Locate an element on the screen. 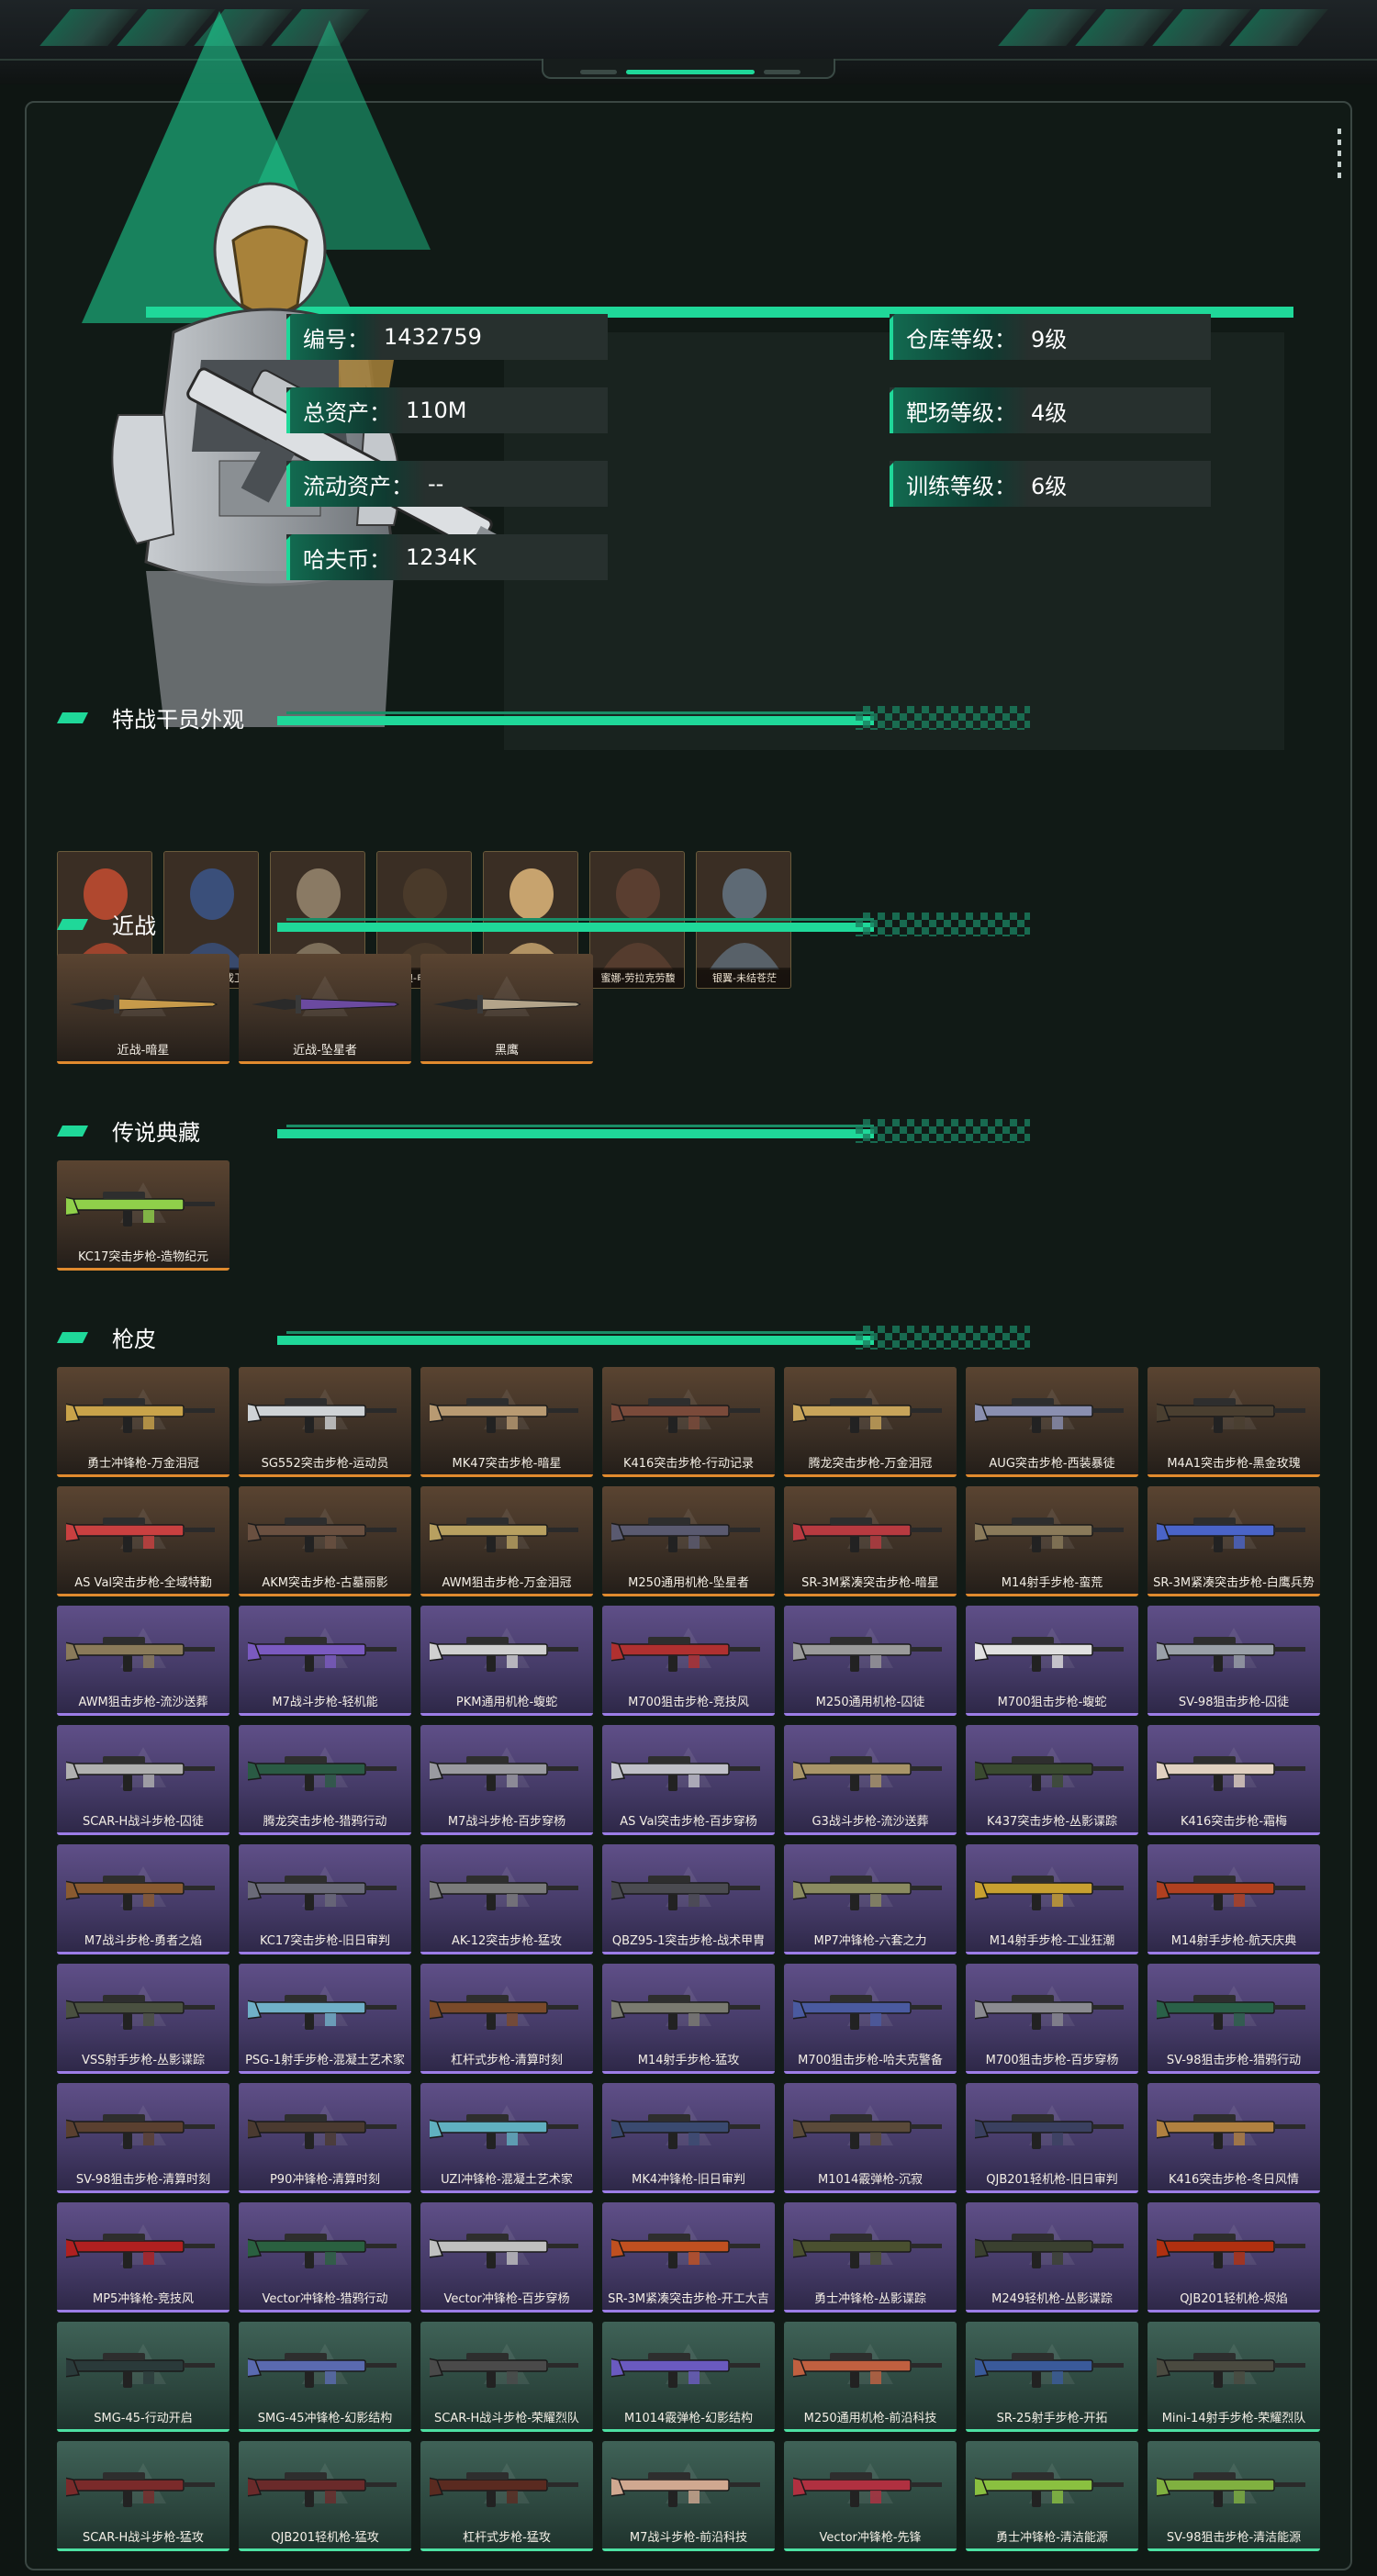 The width and height of the screenshot is (1377, 2576). weapon-skin-card: M14射手步枪-工业狂潮 is located at coordinates (1052, 1899).